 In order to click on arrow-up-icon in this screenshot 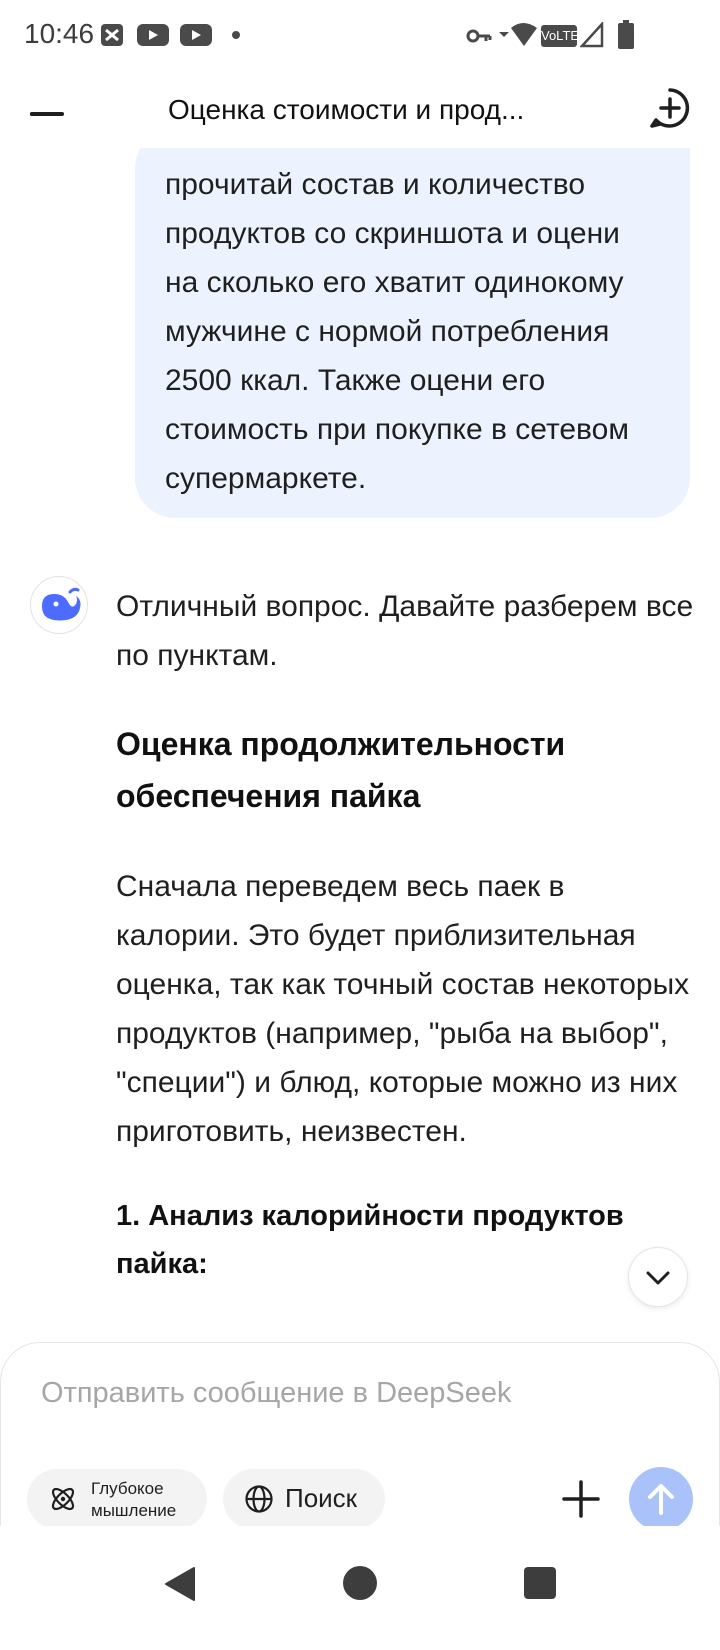, I will do `click(661, 1499)`.